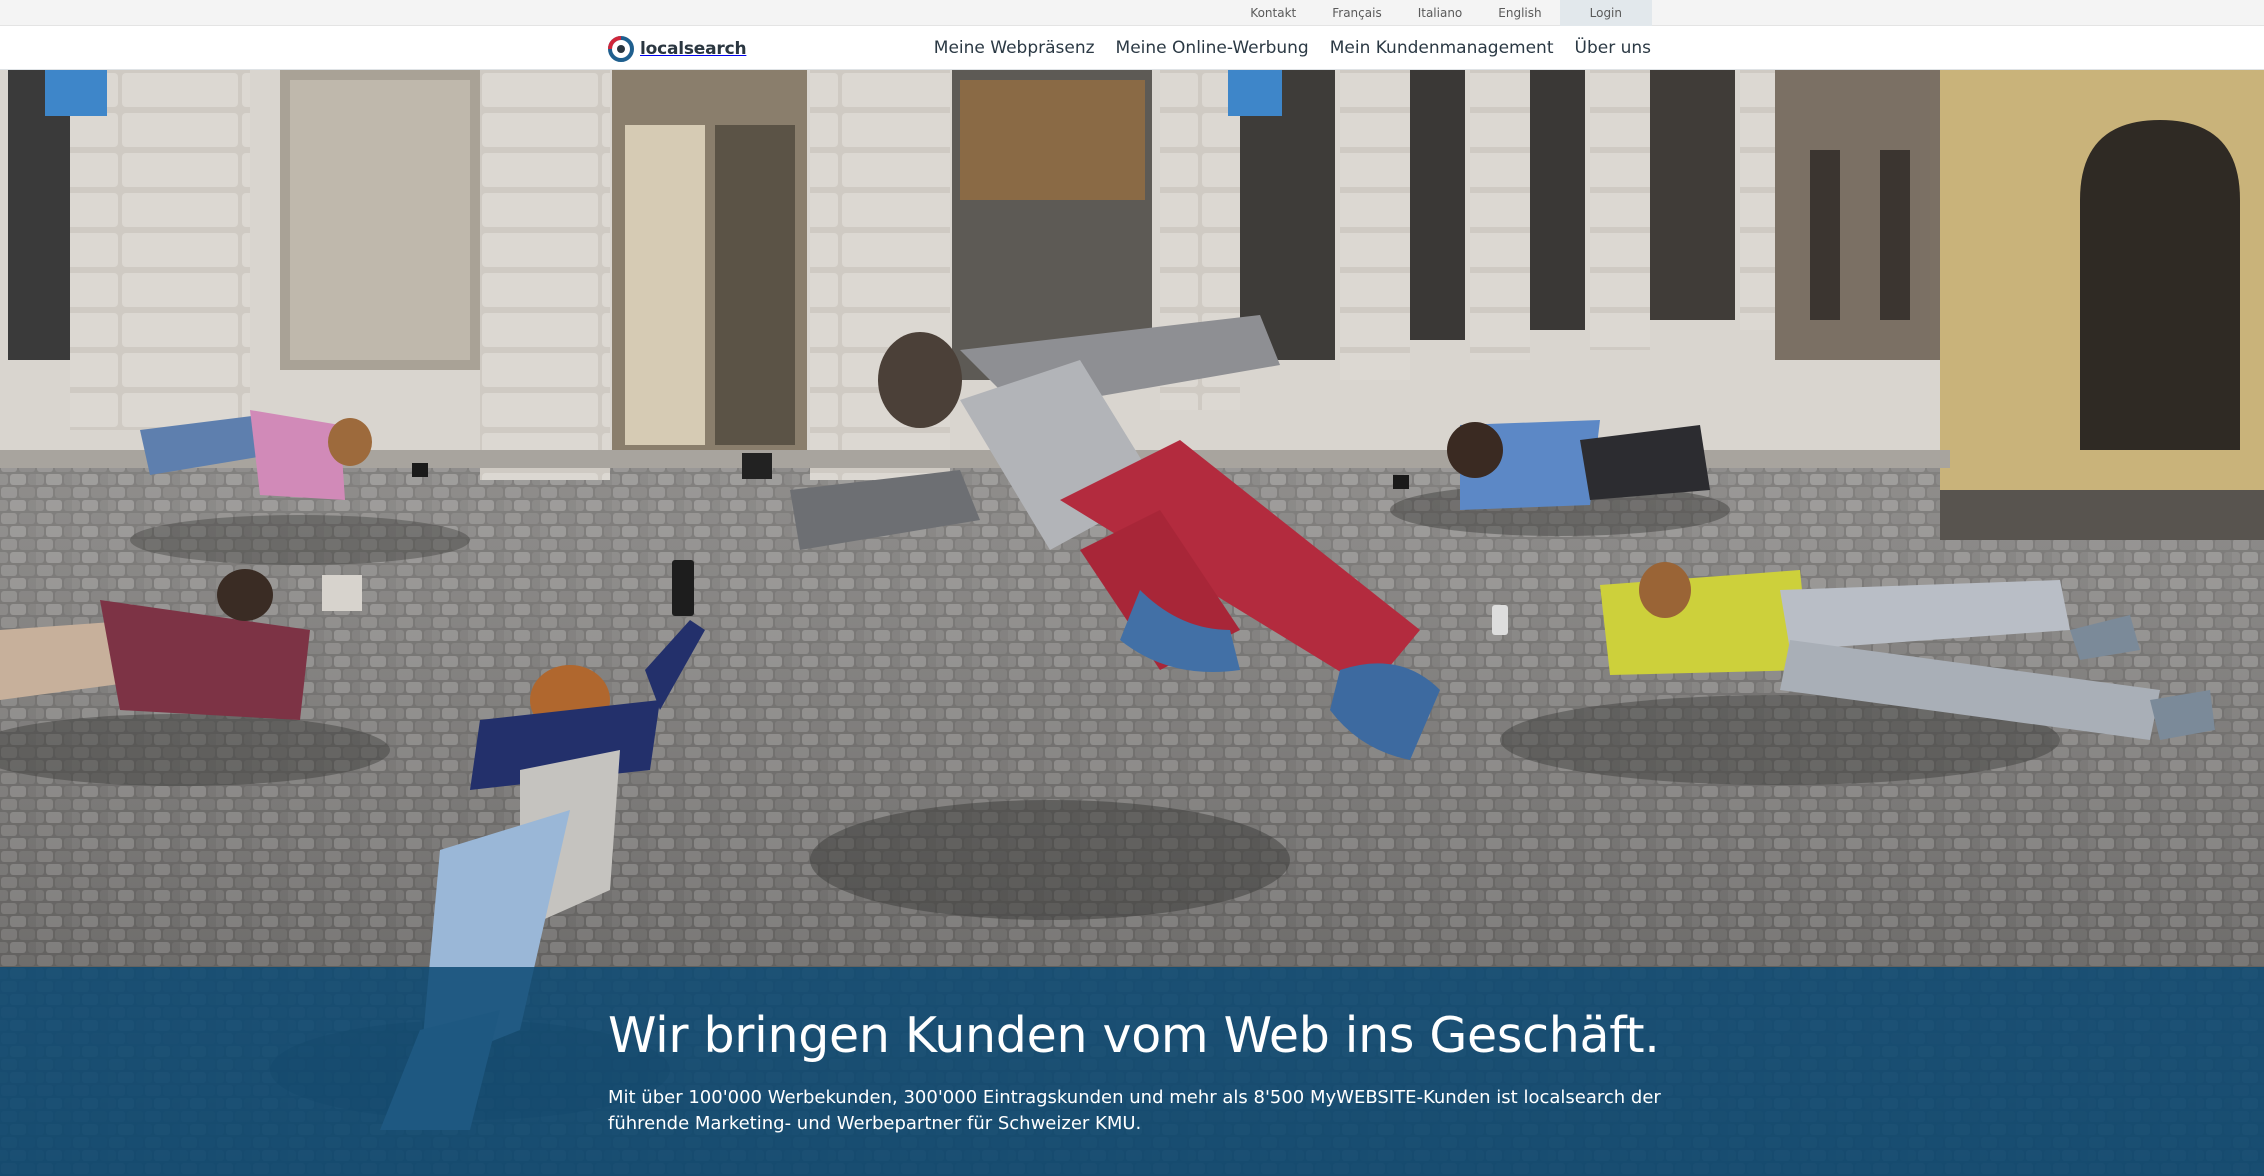 Image resolution: width=2264 pixels, height=1176 pixels. I want to click on nav-item-webpraesenz: Meine Webpräsenz, so click(1014, 48).